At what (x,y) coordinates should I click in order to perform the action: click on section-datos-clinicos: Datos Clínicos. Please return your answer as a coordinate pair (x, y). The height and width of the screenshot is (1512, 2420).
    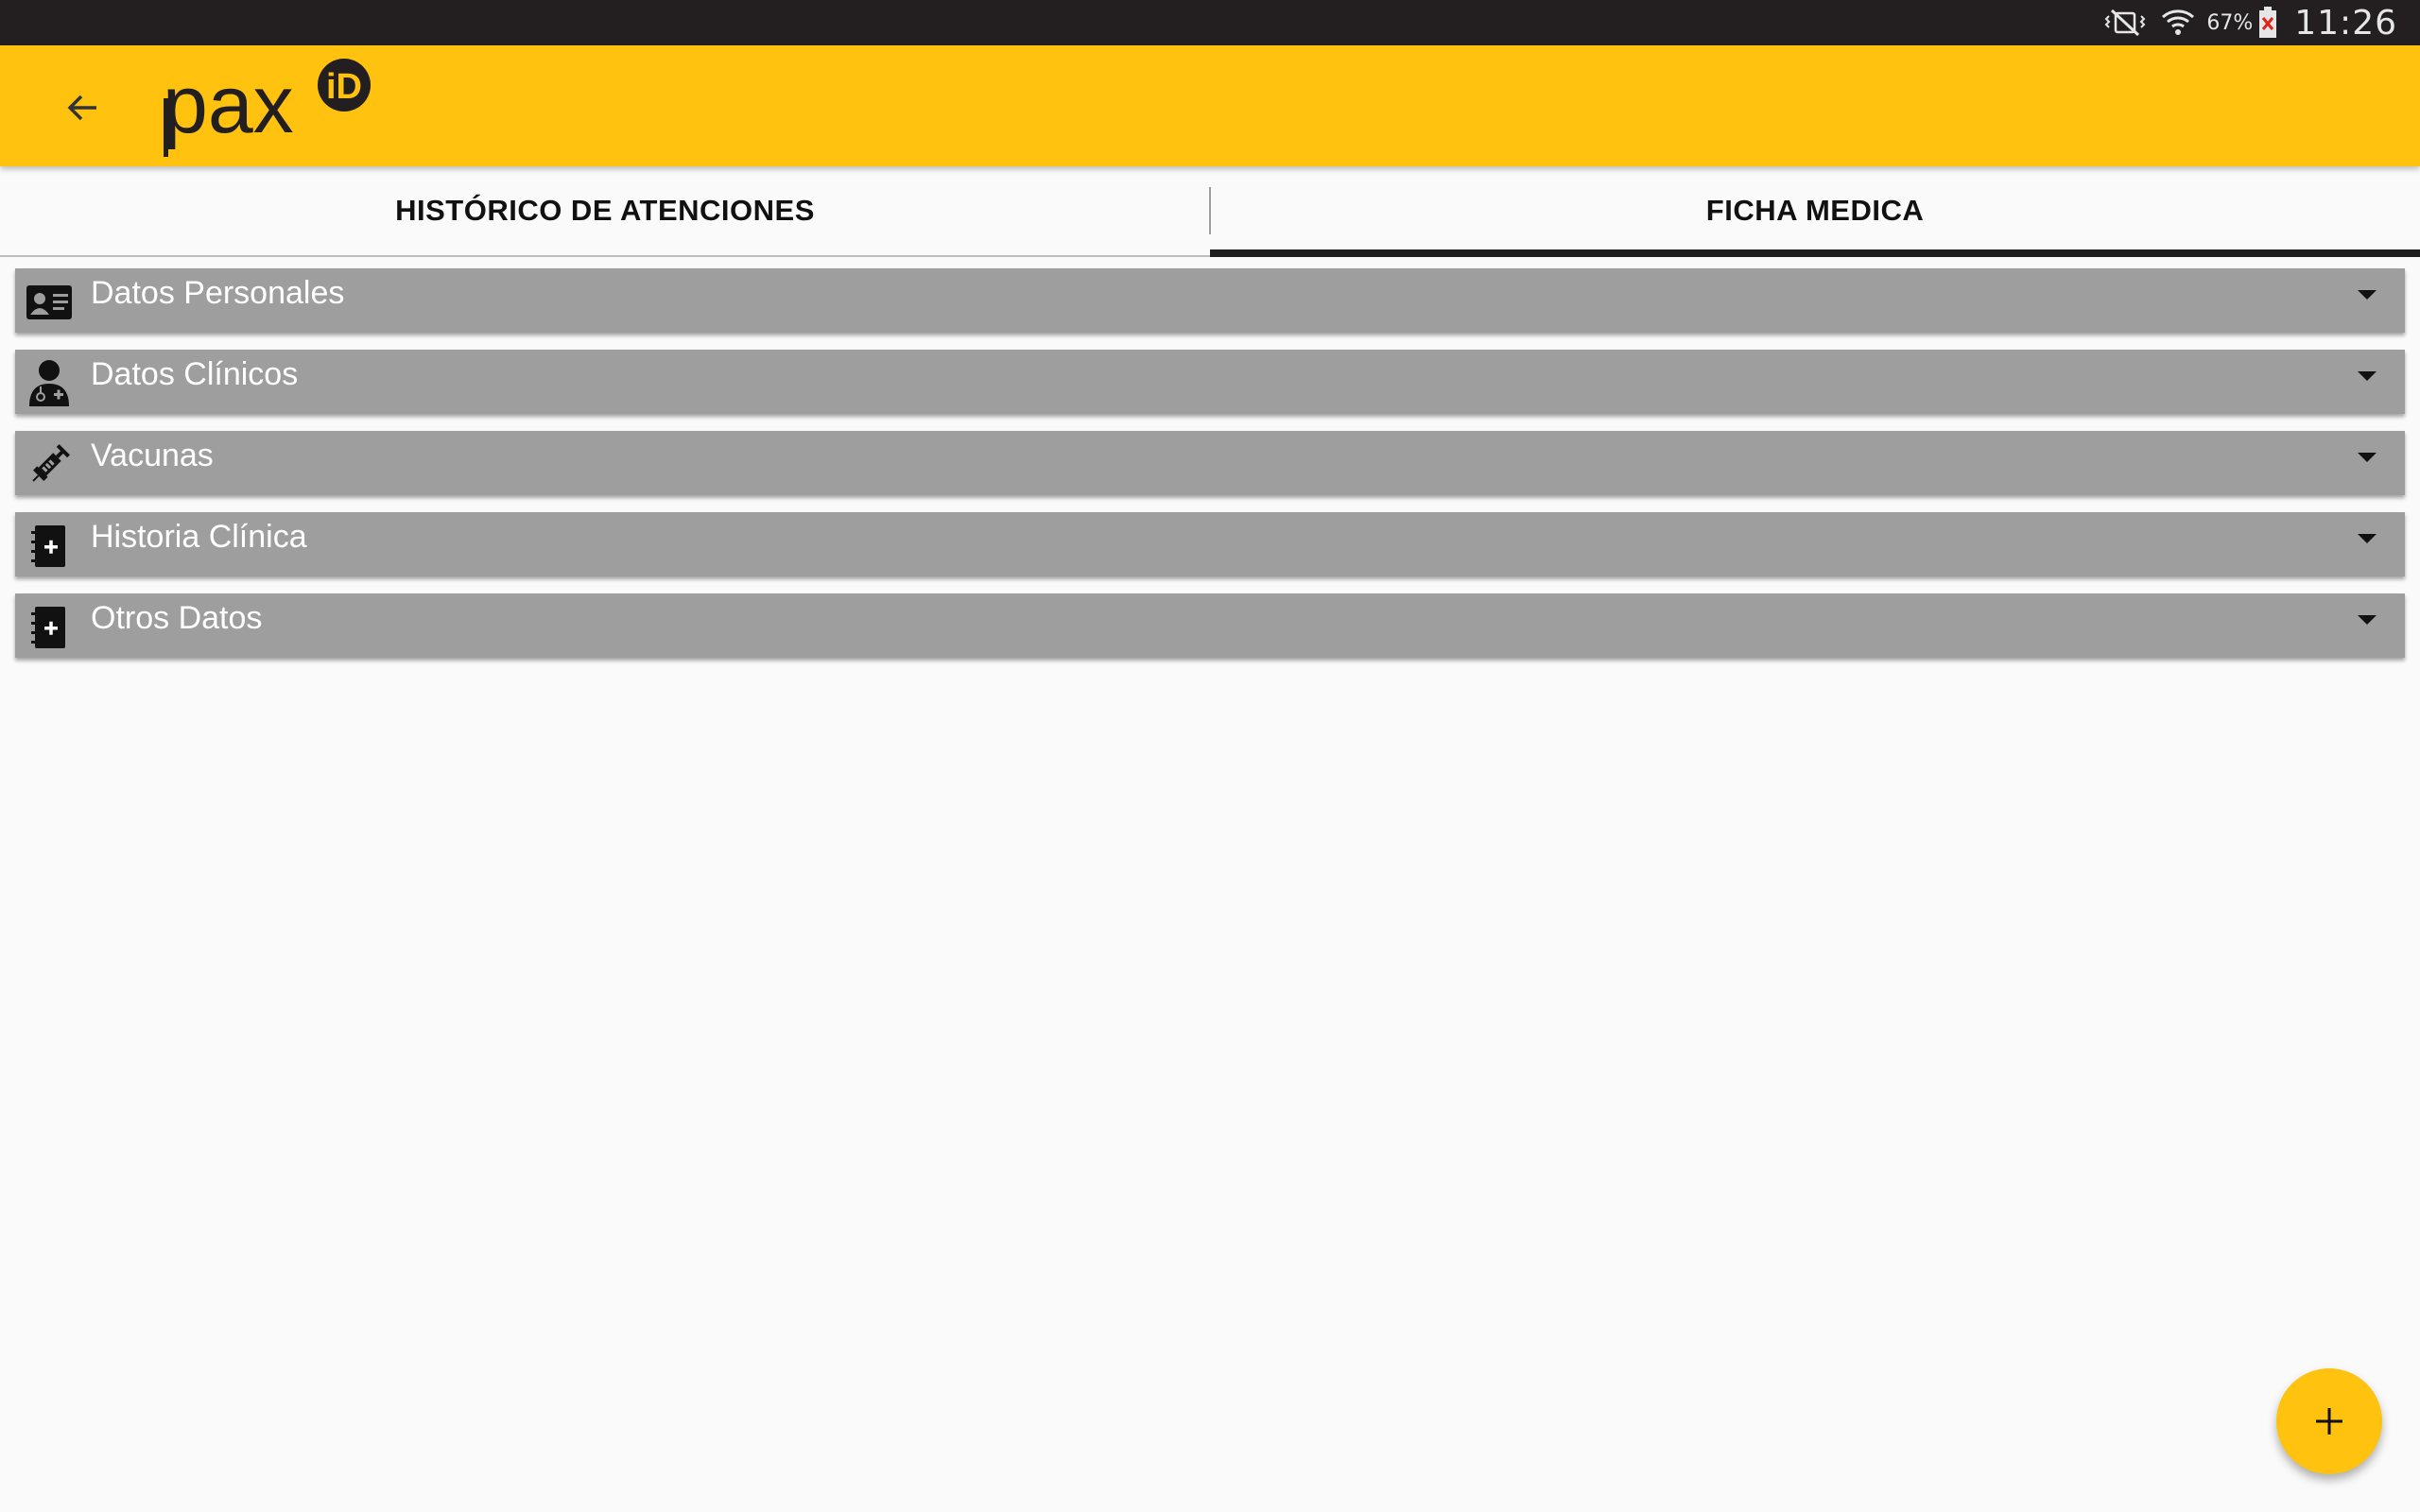
    Looking at the image, I should click on (1210, 382).